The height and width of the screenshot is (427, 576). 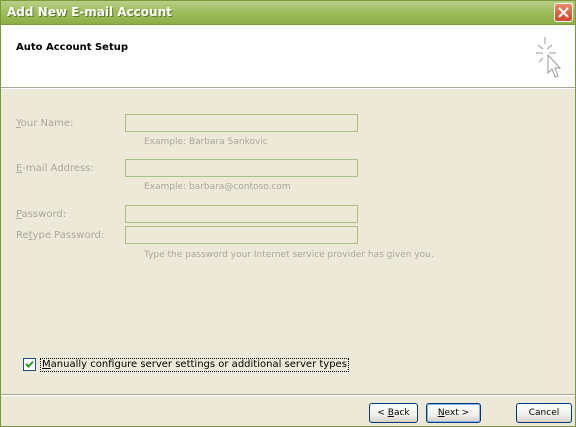 What do you see at coordinates (206, 142) in the screenshot?
I see `your-name-hint: Example: Barbara Sankovic` at bounding box center [206, 142].